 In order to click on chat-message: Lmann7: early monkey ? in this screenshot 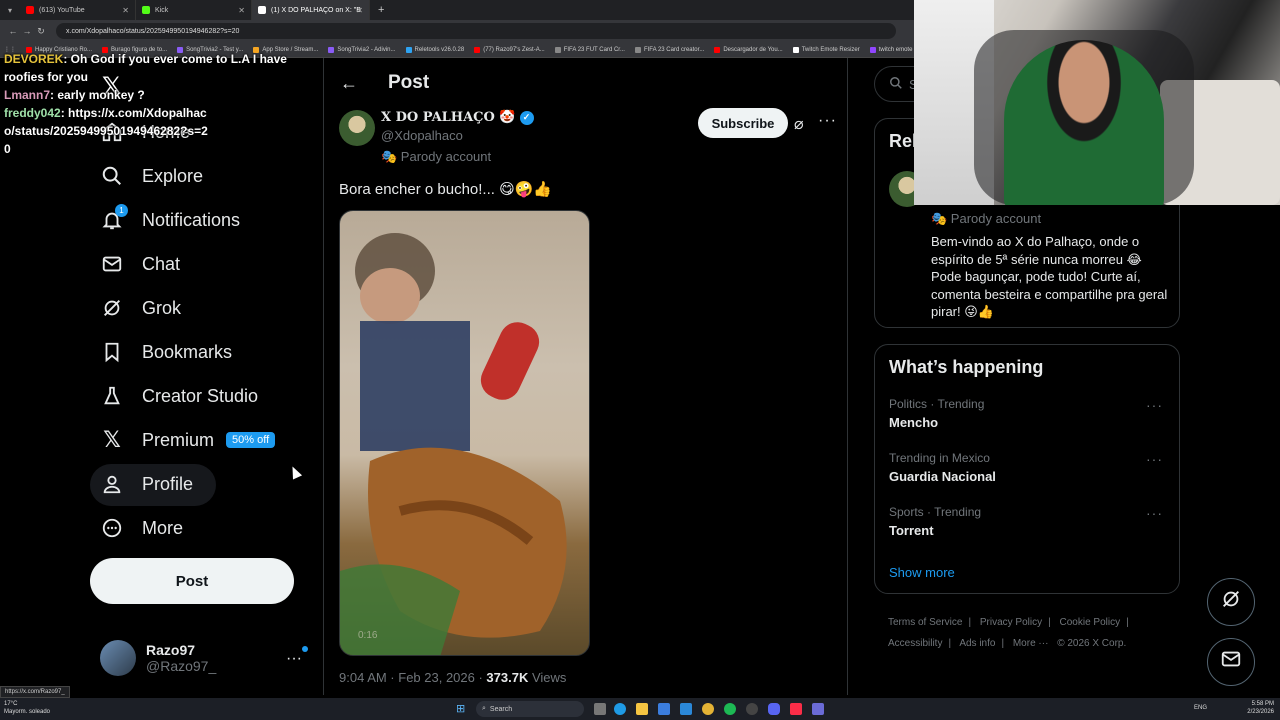, I will do `click(154, 95)`.